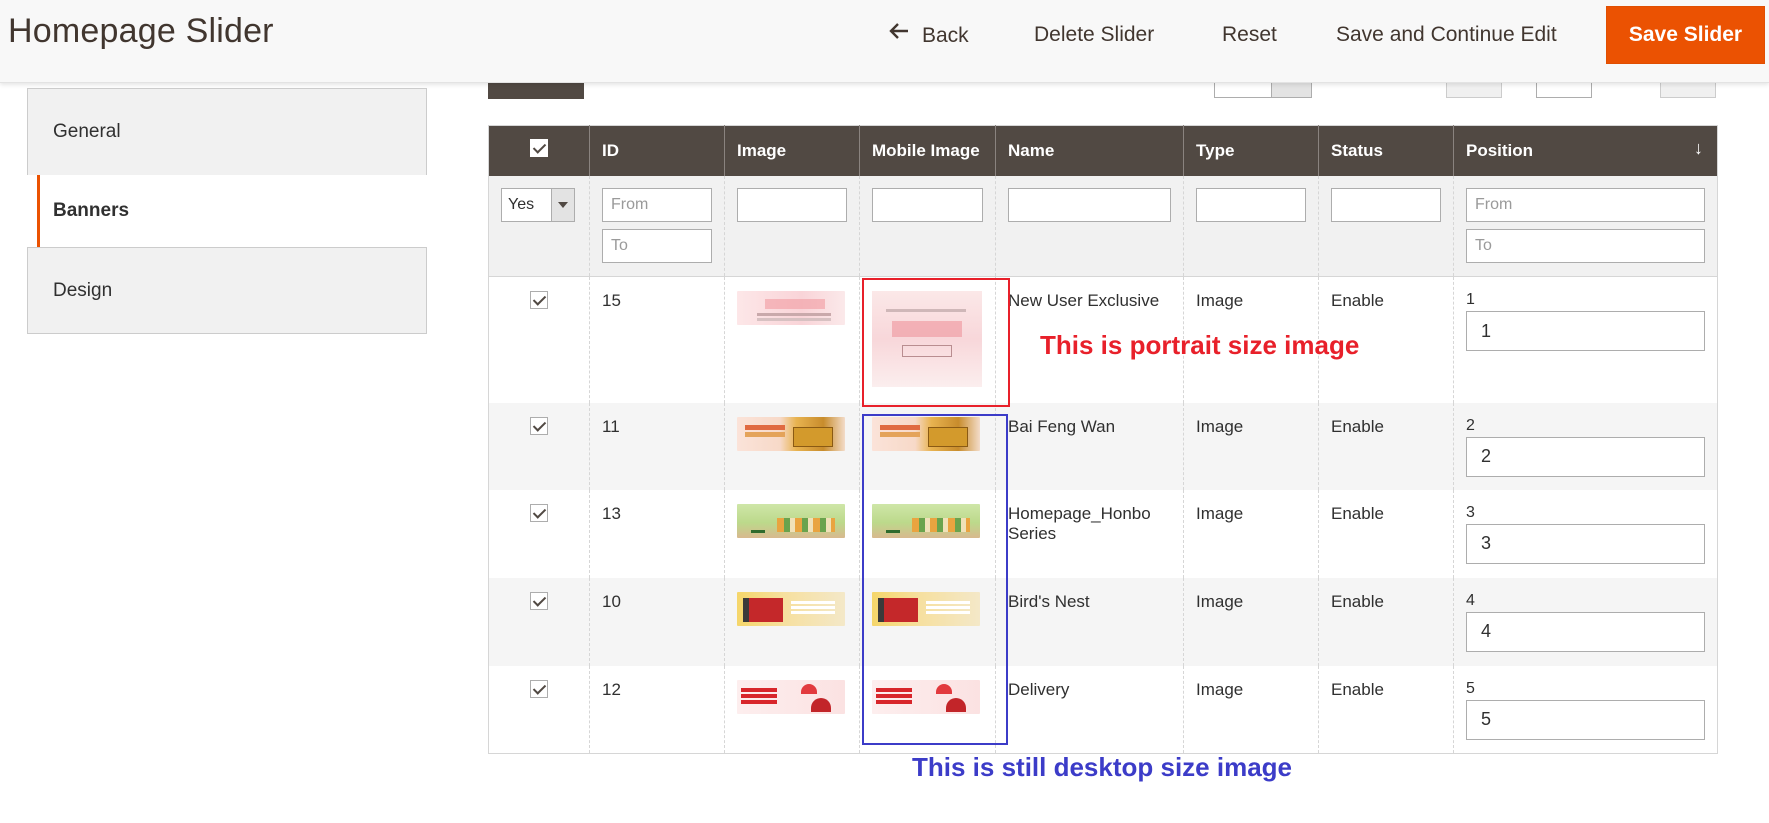 The width and height of the screenshot is (1769, 823). What do you see at coordinates (945, 35) in the screenshot?
I see `back-label: Back` at bounding box center [945, 35].